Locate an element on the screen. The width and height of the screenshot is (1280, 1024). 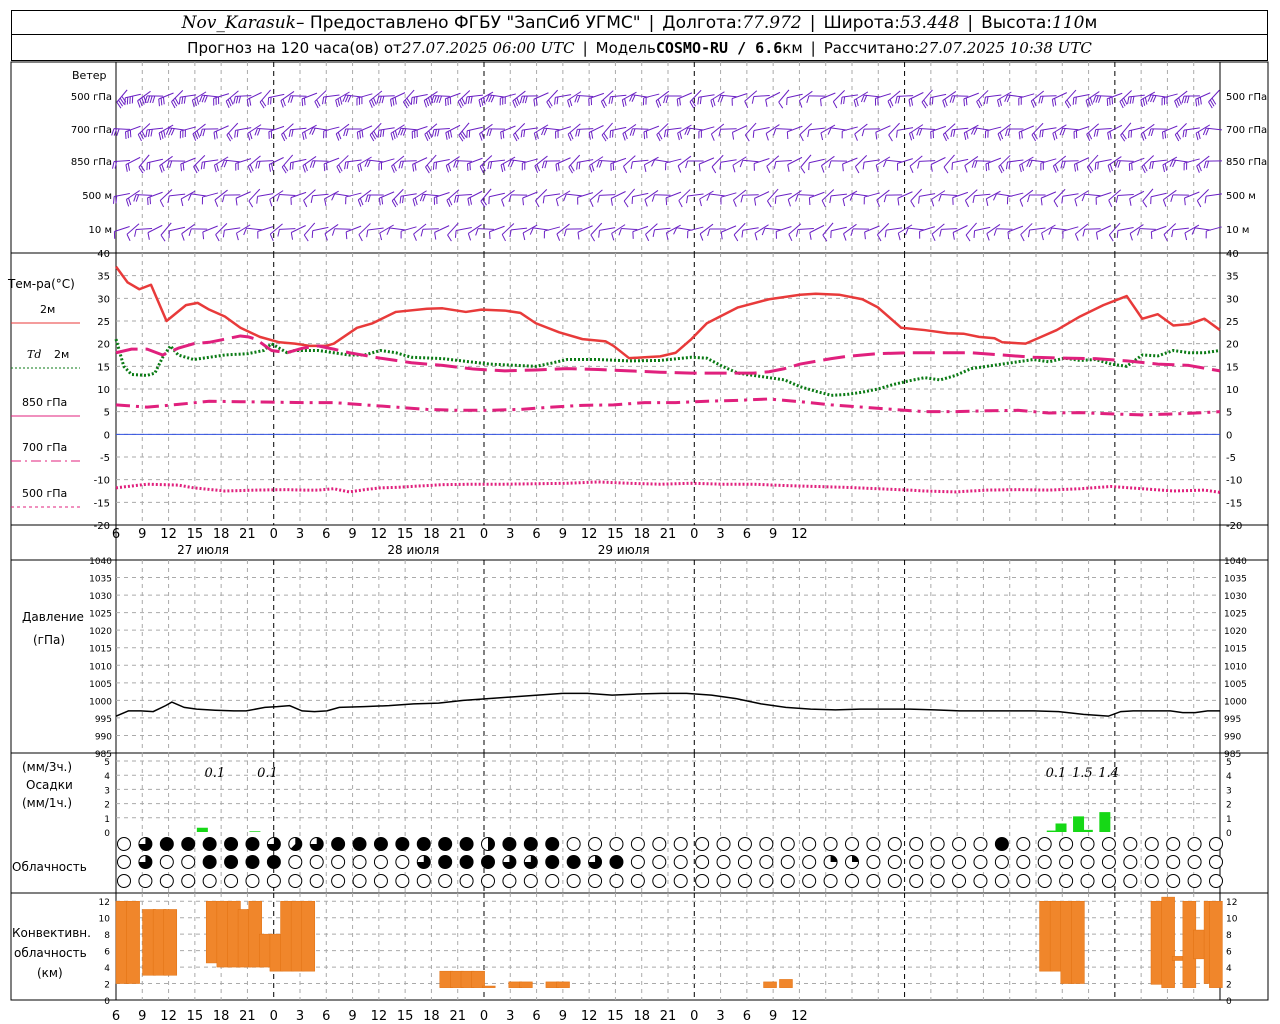
temp-tick-label: 10 is located at coordinates (1232, 390).